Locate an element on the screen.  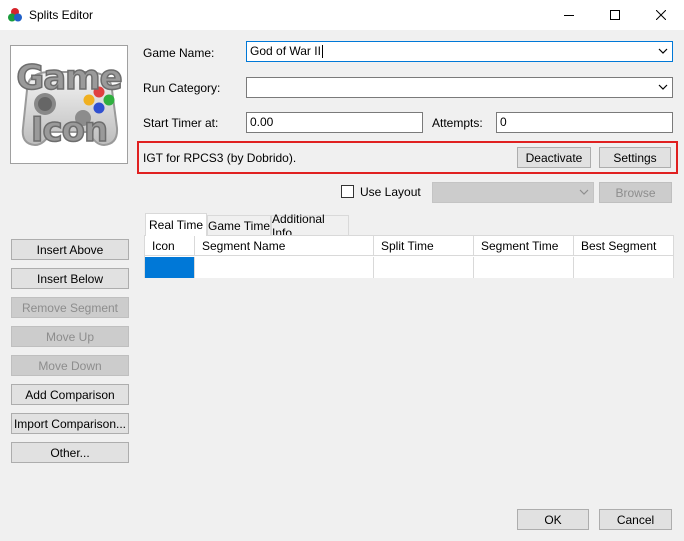
layout-path-combobox is located at coordinates (513, 192).